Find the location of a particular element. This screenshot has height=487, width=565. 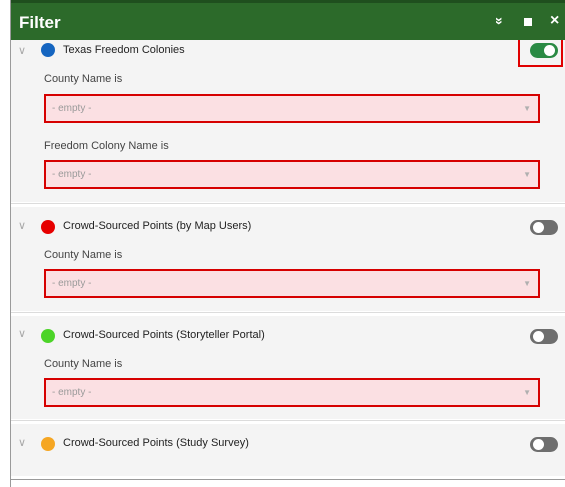

freedom-colony-name-dropdown: - empty - ▼ is located at coordinates (292, 174).